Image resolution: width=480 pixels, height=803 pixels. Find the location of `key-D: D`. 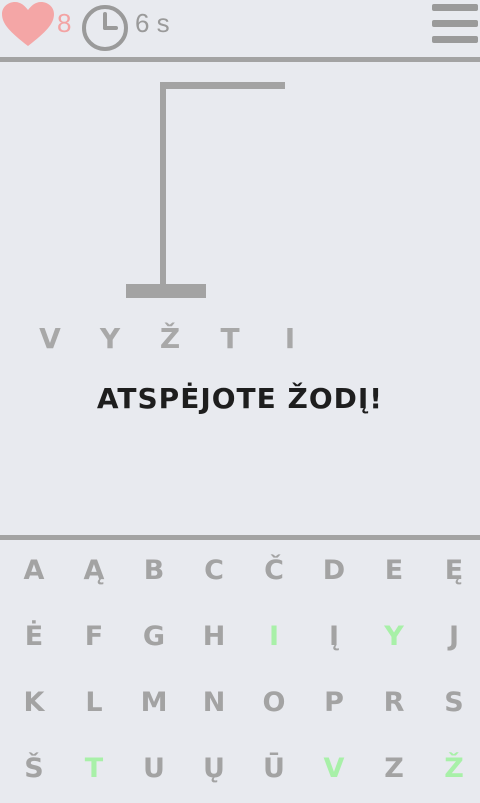

key-D: D is located at coordinates (334, 571).